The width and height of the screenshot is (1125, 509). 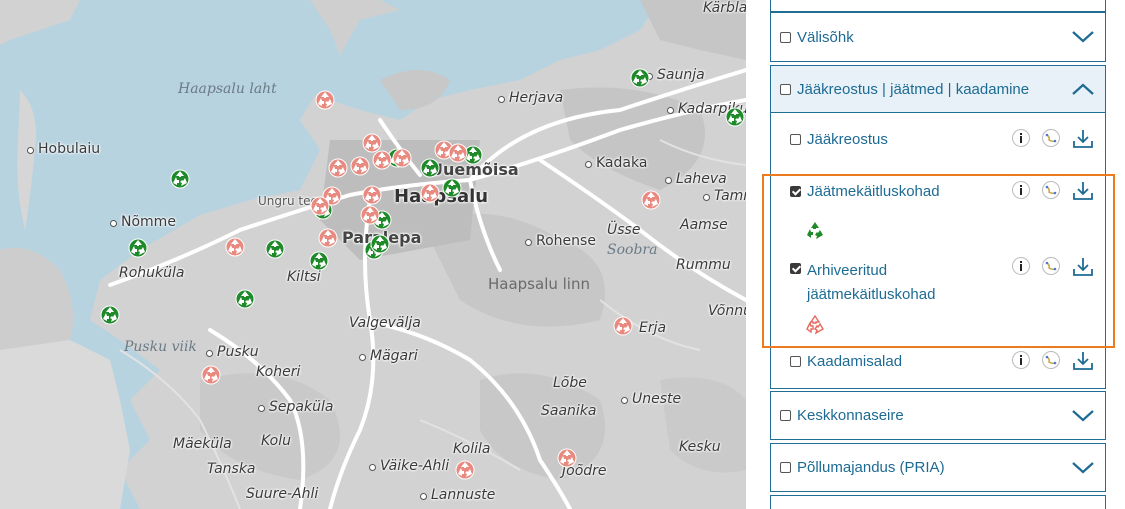 What do you see at coordinates (415, 466) in the screenshot?
I see `map-label-38: Väike-Ahli` at bounding box center [415, 466].